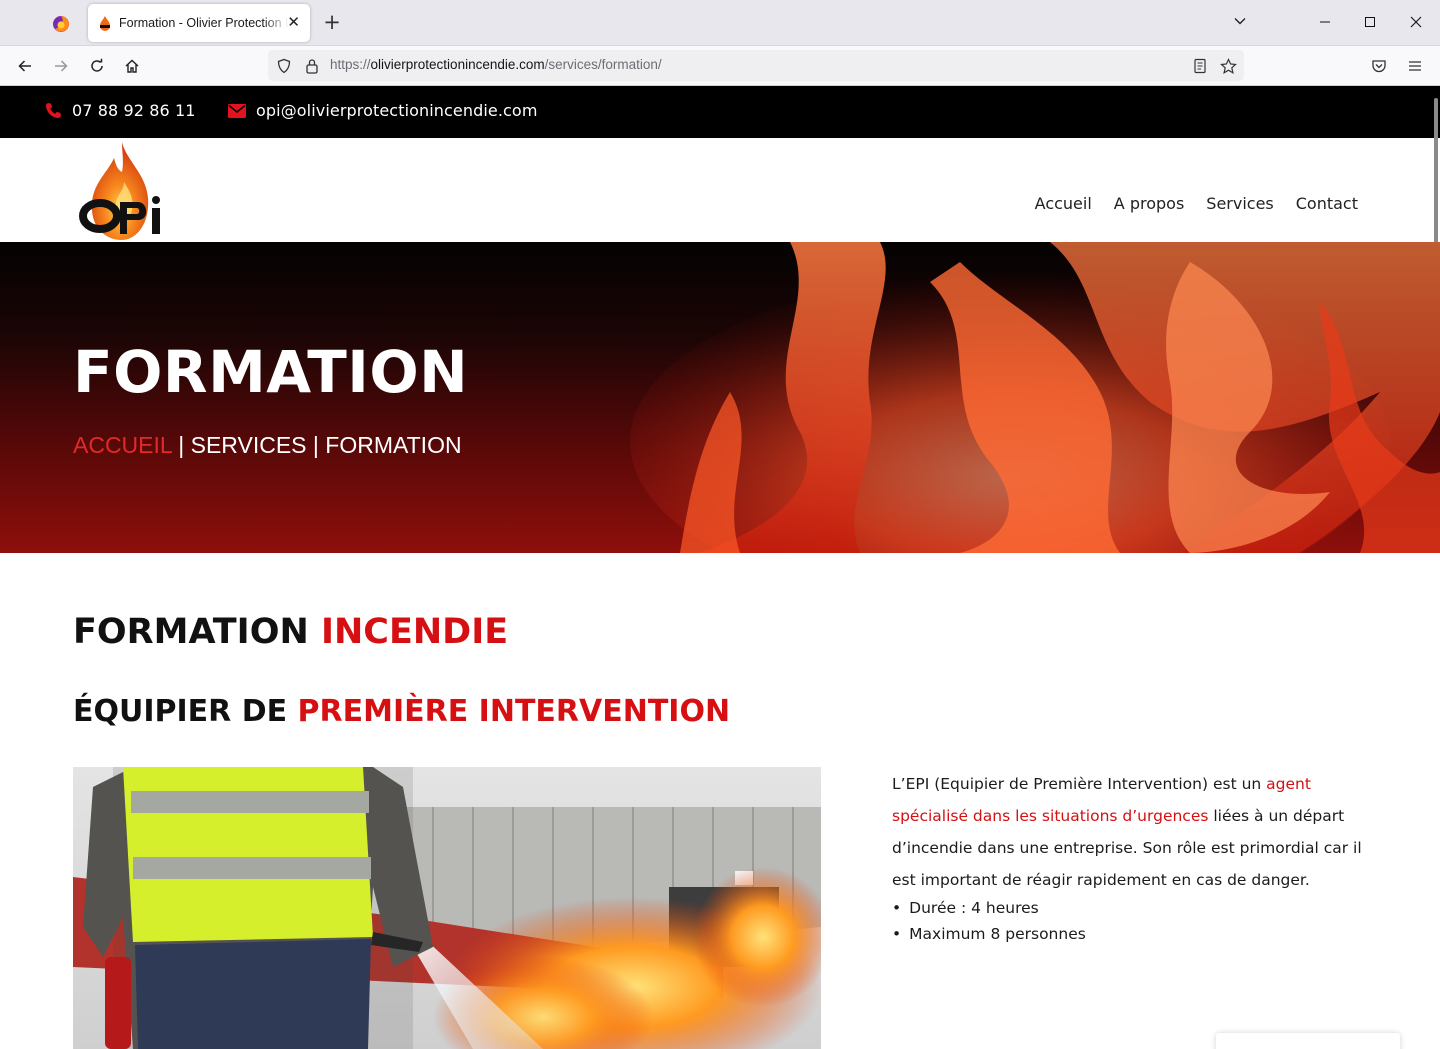 This screenshot has height=1049, width=1440. I want to click on url-path: /services/formation/, so click(603, 64).